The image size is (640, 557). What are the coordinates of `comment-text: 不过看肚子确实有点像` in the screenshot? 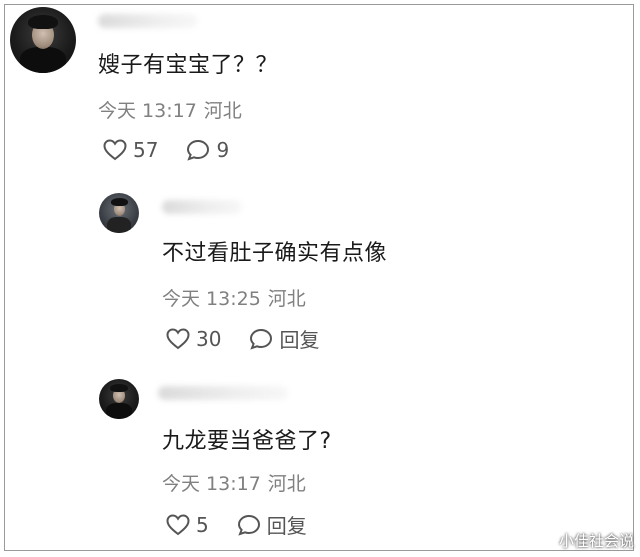 It's located at (275, 253).